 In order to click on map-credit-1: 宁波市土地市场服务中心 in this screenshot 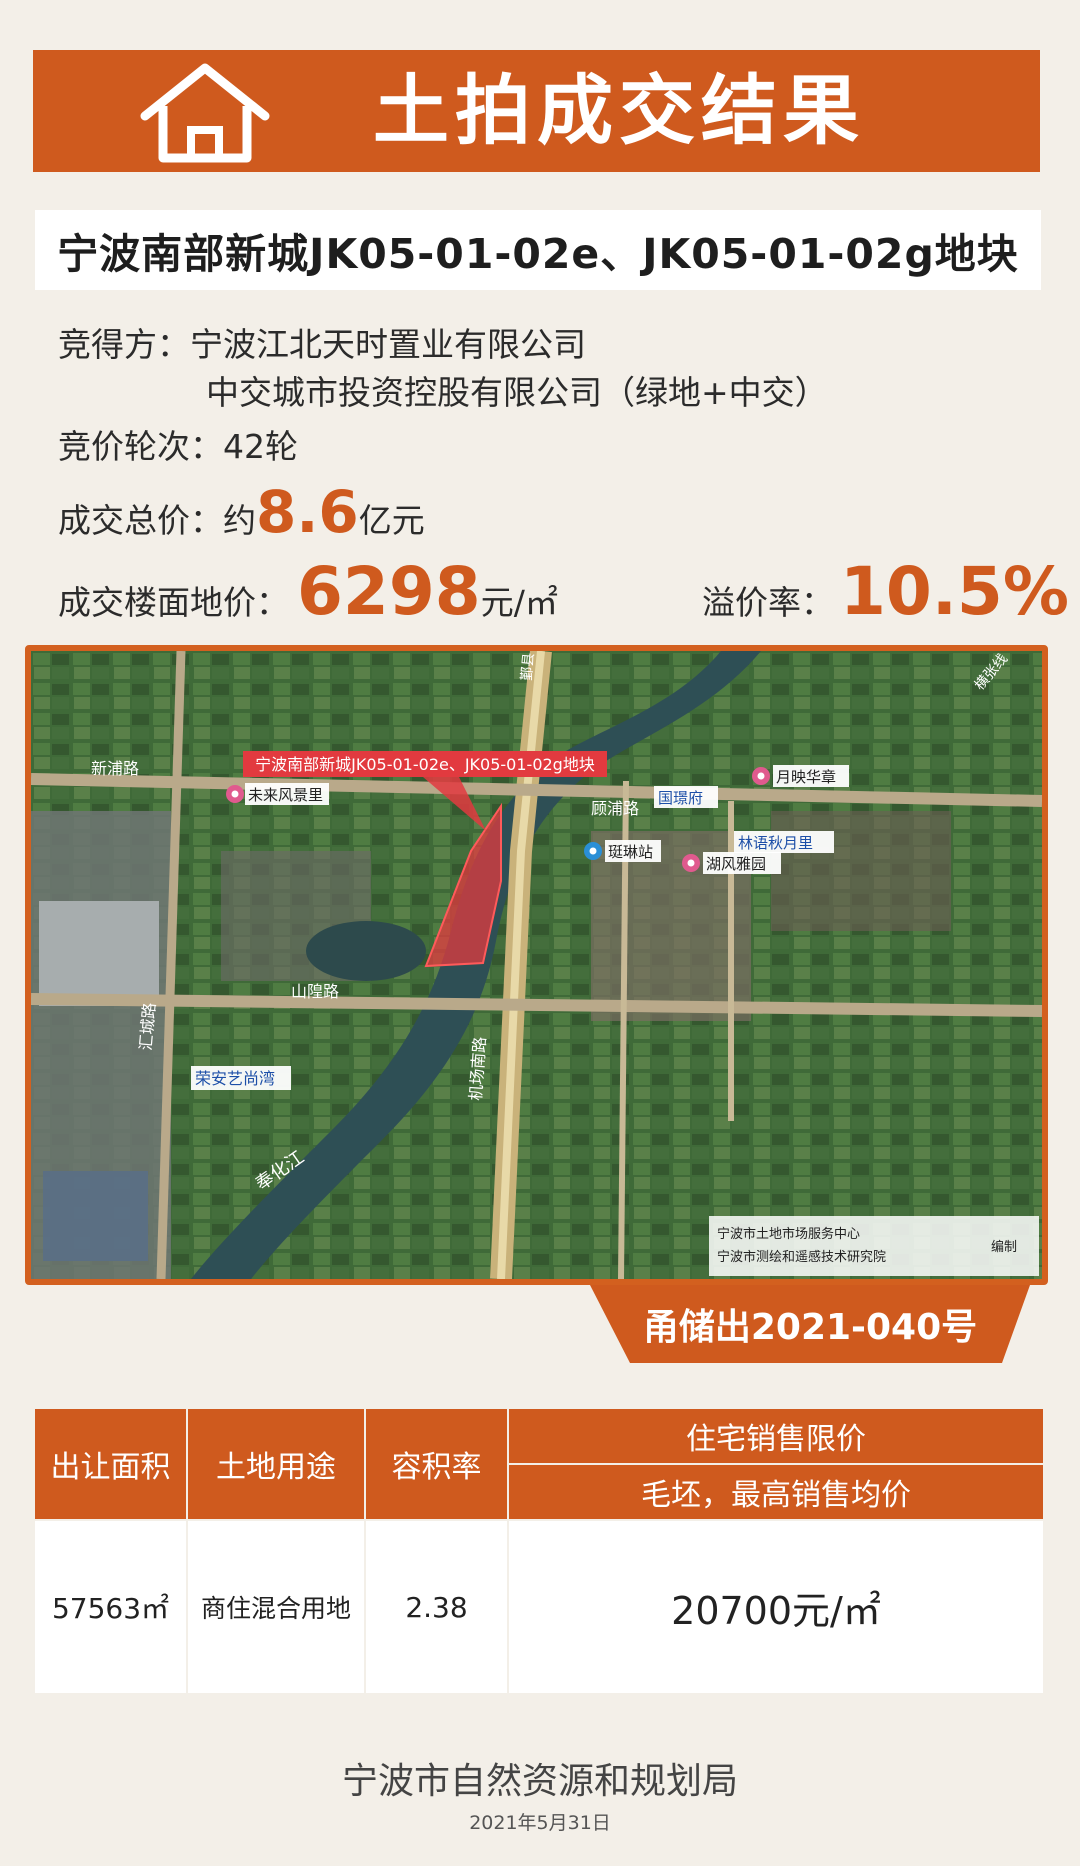, I will do `click(788, 1234)`.